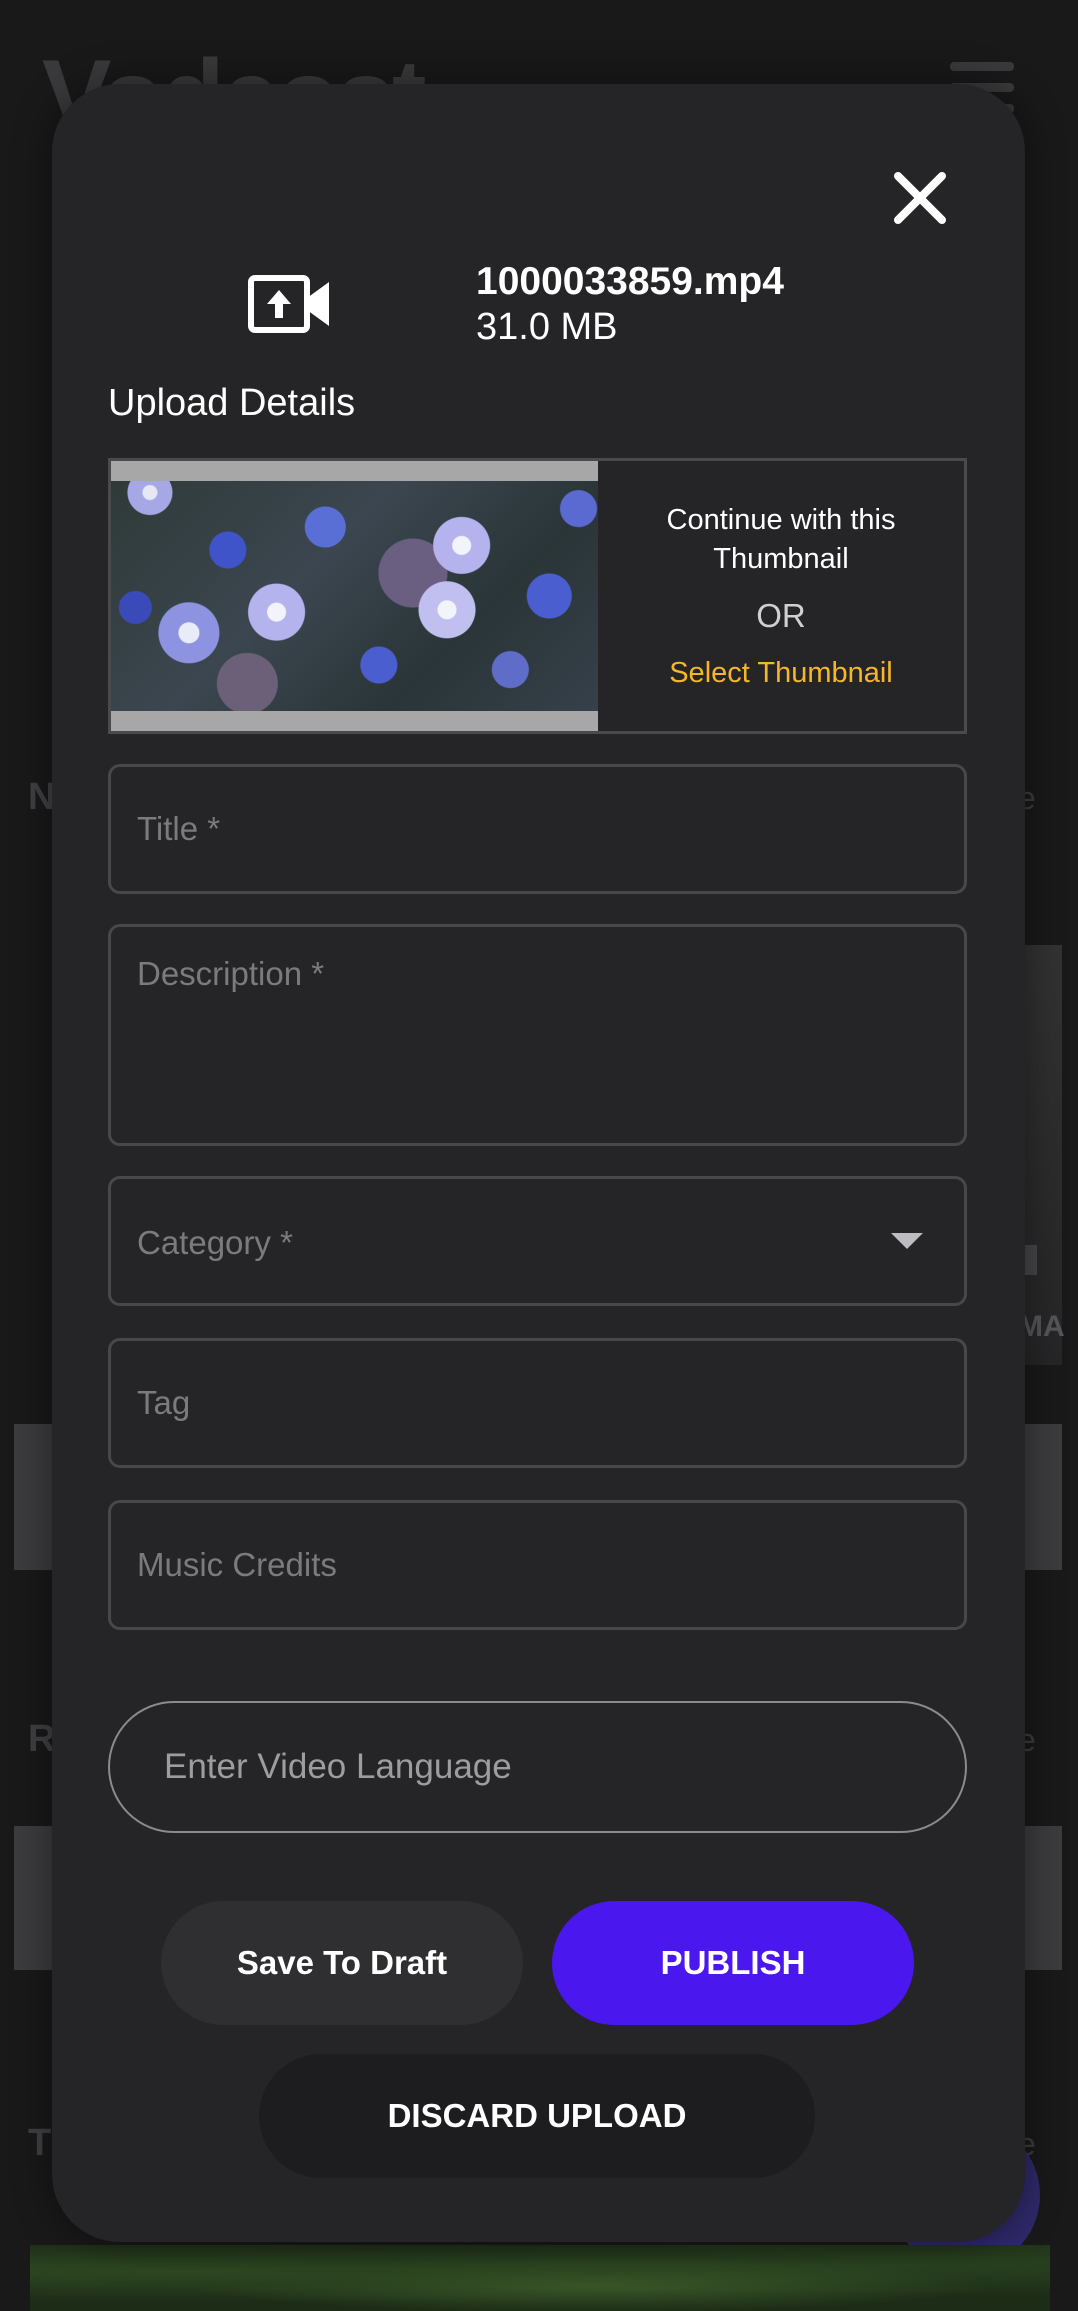 Image resolution: width=1078 pixels, height=2311 pixels. I want to click on music-credits-input, so click(537, 1565).